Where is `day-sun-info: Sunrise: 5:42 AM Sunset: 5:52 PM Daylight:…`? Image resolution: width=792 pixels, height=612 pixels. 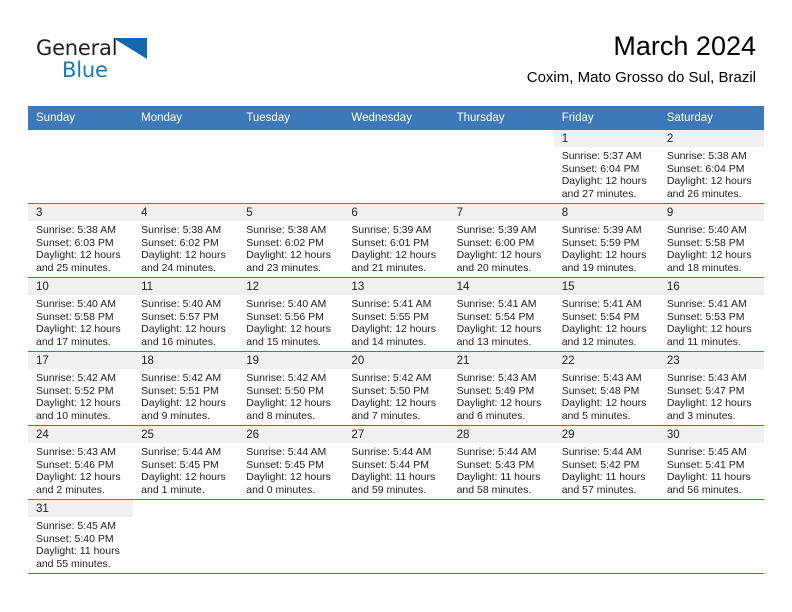 day-sun-info: Sunrise: 5:42 AM Sunset: 5:52 PM Daylight:… is located at coordinates (80, 395).